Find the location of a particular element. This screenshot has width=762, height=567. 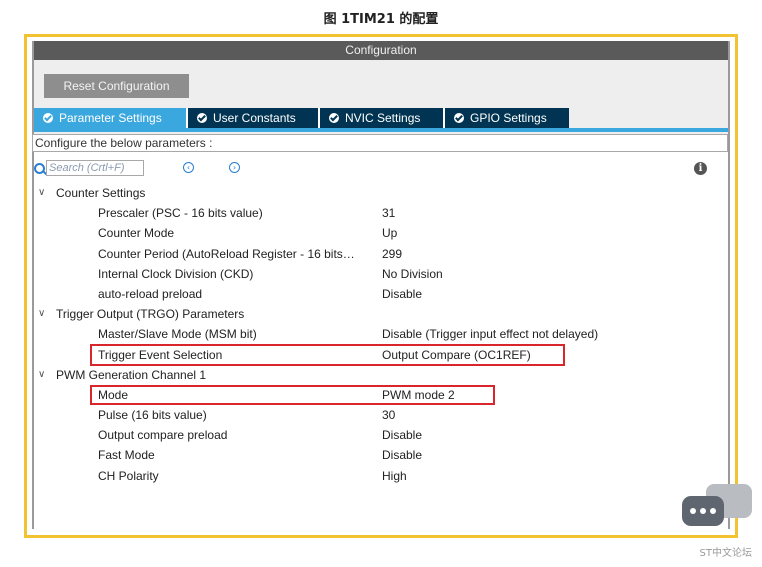

parameter-name: Counter Mode is located at coordinates (136, 233).